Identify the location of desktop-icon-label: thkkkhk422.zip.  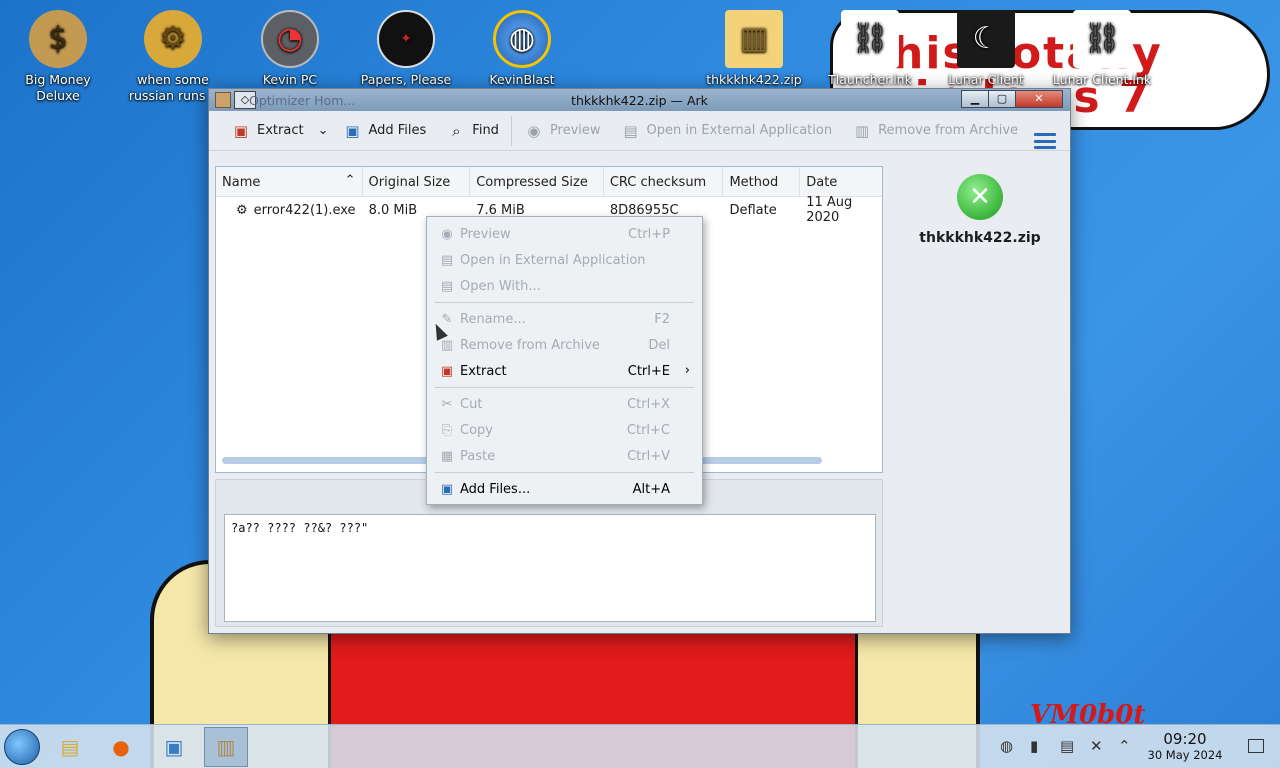
(754, 79).